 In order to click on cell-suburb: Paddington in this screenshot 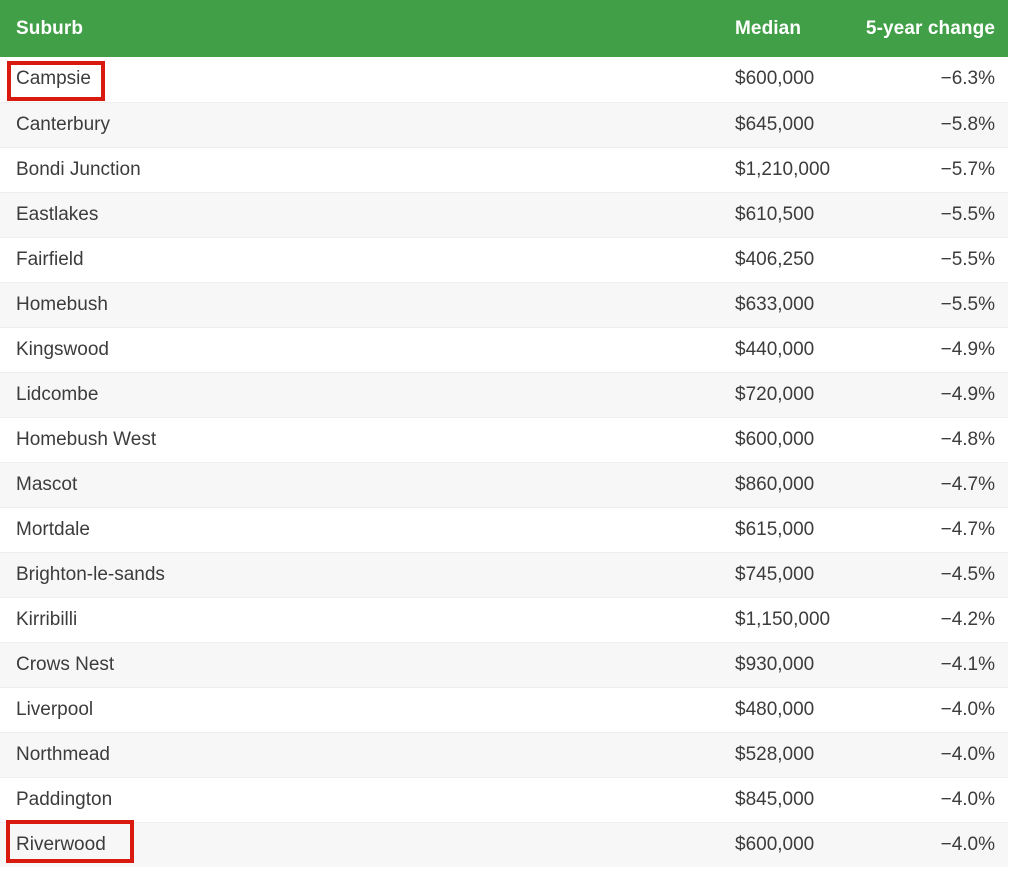, I will do `click(180, 799)`.